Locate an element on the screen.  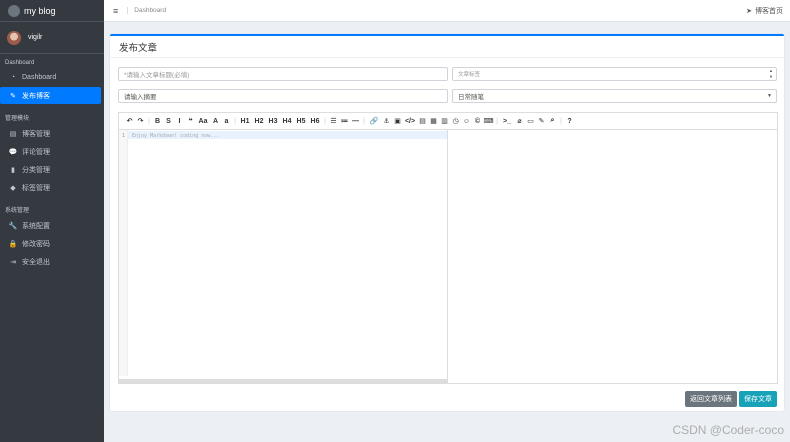
comment-icon: 💬 is located at coordinates (13, 152).